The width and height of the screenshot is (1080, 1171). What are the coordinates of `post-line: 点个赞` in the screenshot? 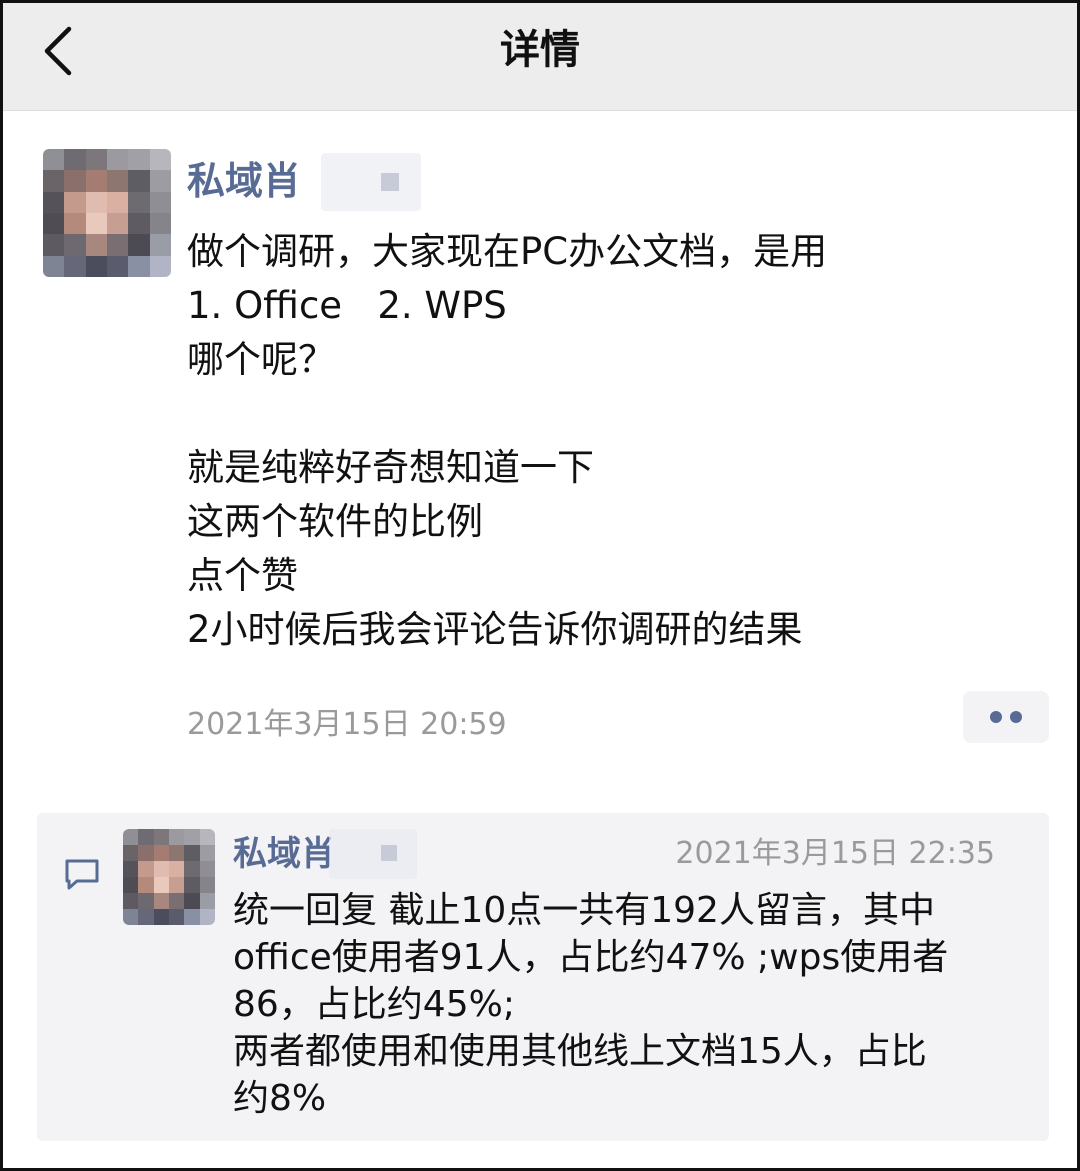 It's located at (242, 575).